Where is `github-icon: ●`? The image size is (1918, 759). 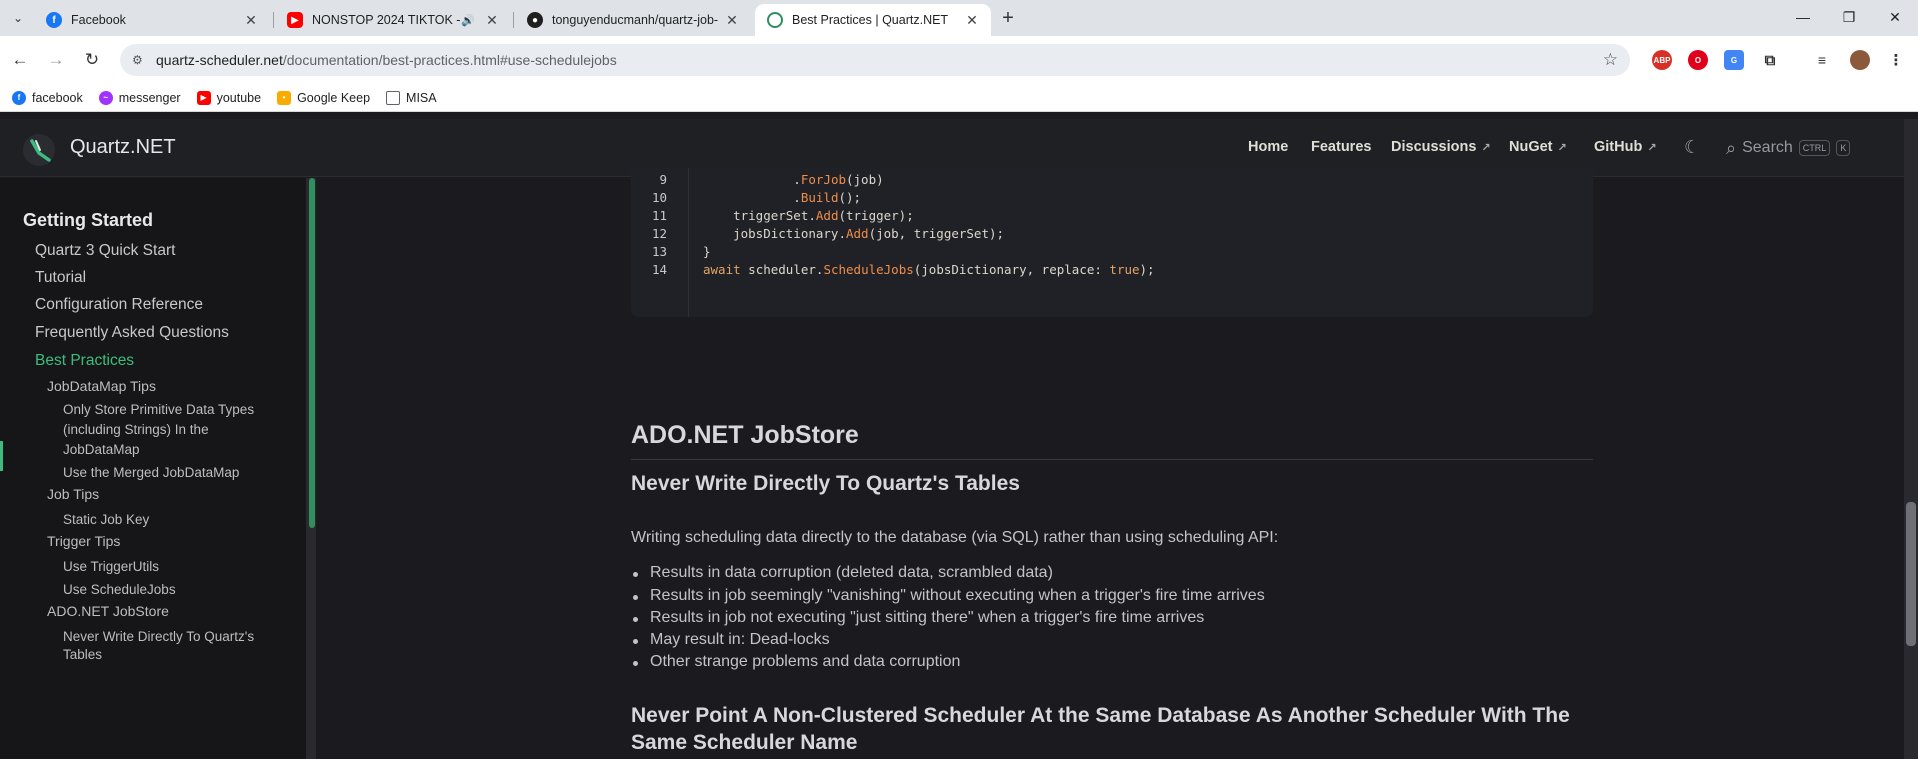 github-icon: ● is located at coordinates (535, 20).